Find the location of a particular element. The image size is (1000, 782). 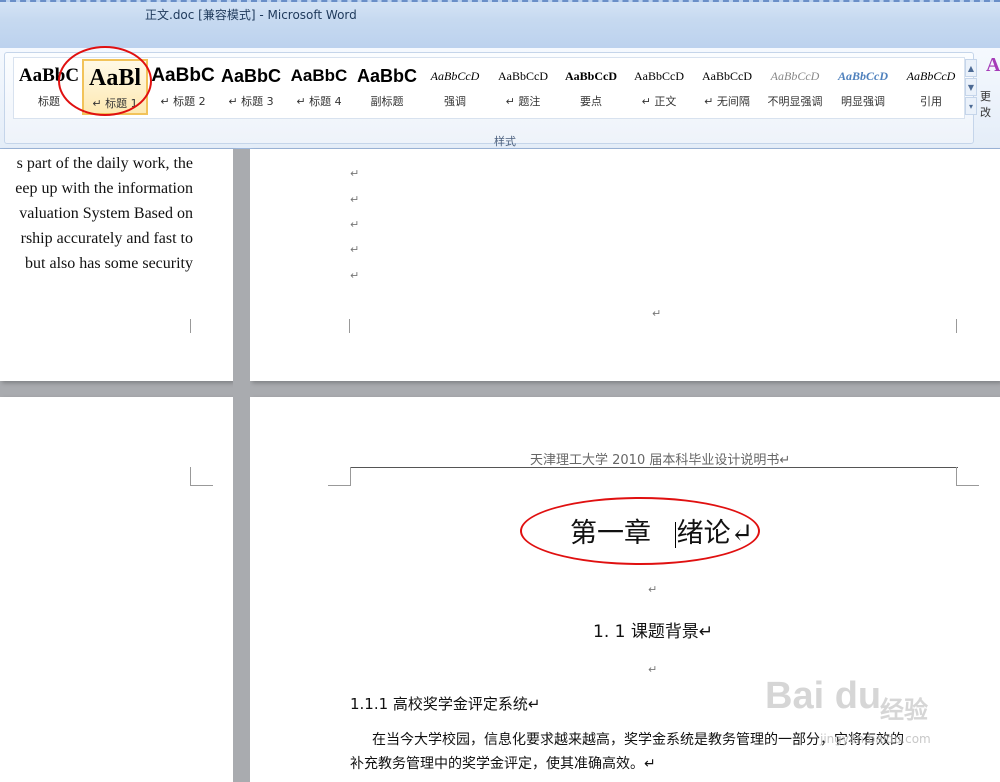

style-normal: AaBbCcD ↵ 正文 is located at coordinates (659, 87).